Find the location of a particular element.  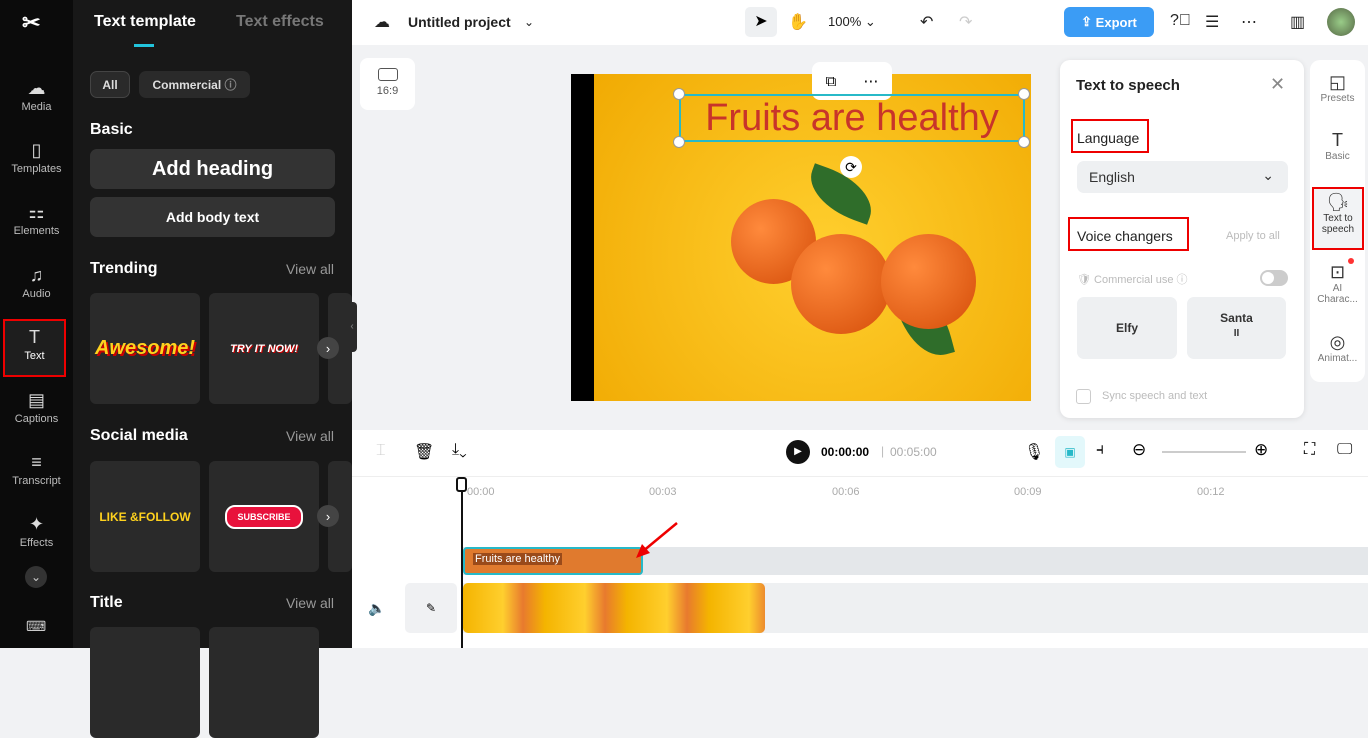

commercial-toggle is located at coordinates (1274, 278).